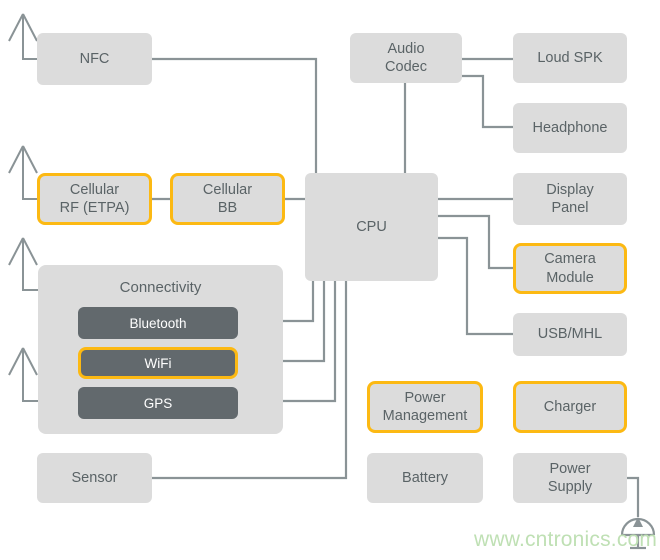 The width and height of the screenshot is (660, 560). What do you see at coordinates (227, 199) in the screenshot?
I see `block-cellular-bb: Cellular BB` at bounding box center [227, 199].